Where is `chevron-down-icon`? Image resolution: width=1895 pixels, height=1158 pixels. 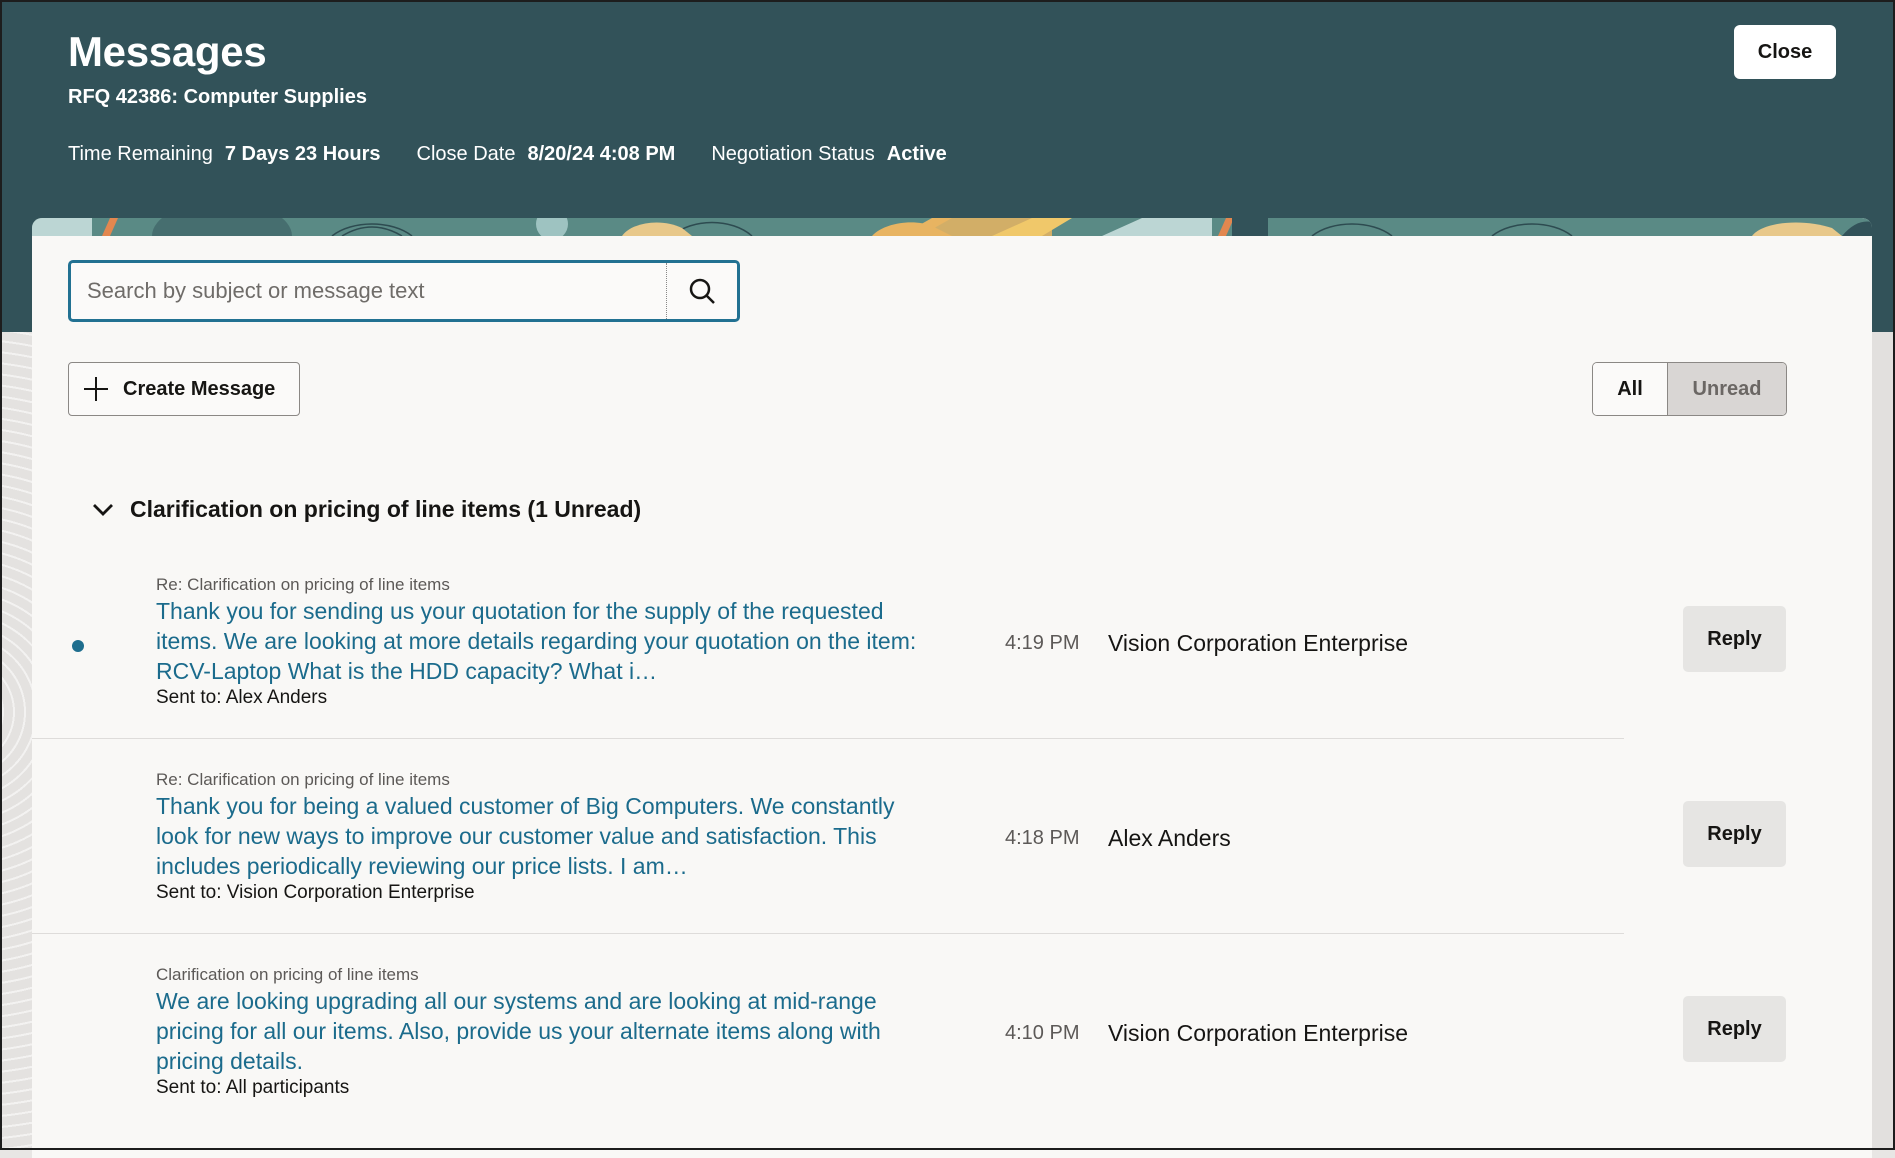
chevron-down-icon is located at coordinates (103, 510).